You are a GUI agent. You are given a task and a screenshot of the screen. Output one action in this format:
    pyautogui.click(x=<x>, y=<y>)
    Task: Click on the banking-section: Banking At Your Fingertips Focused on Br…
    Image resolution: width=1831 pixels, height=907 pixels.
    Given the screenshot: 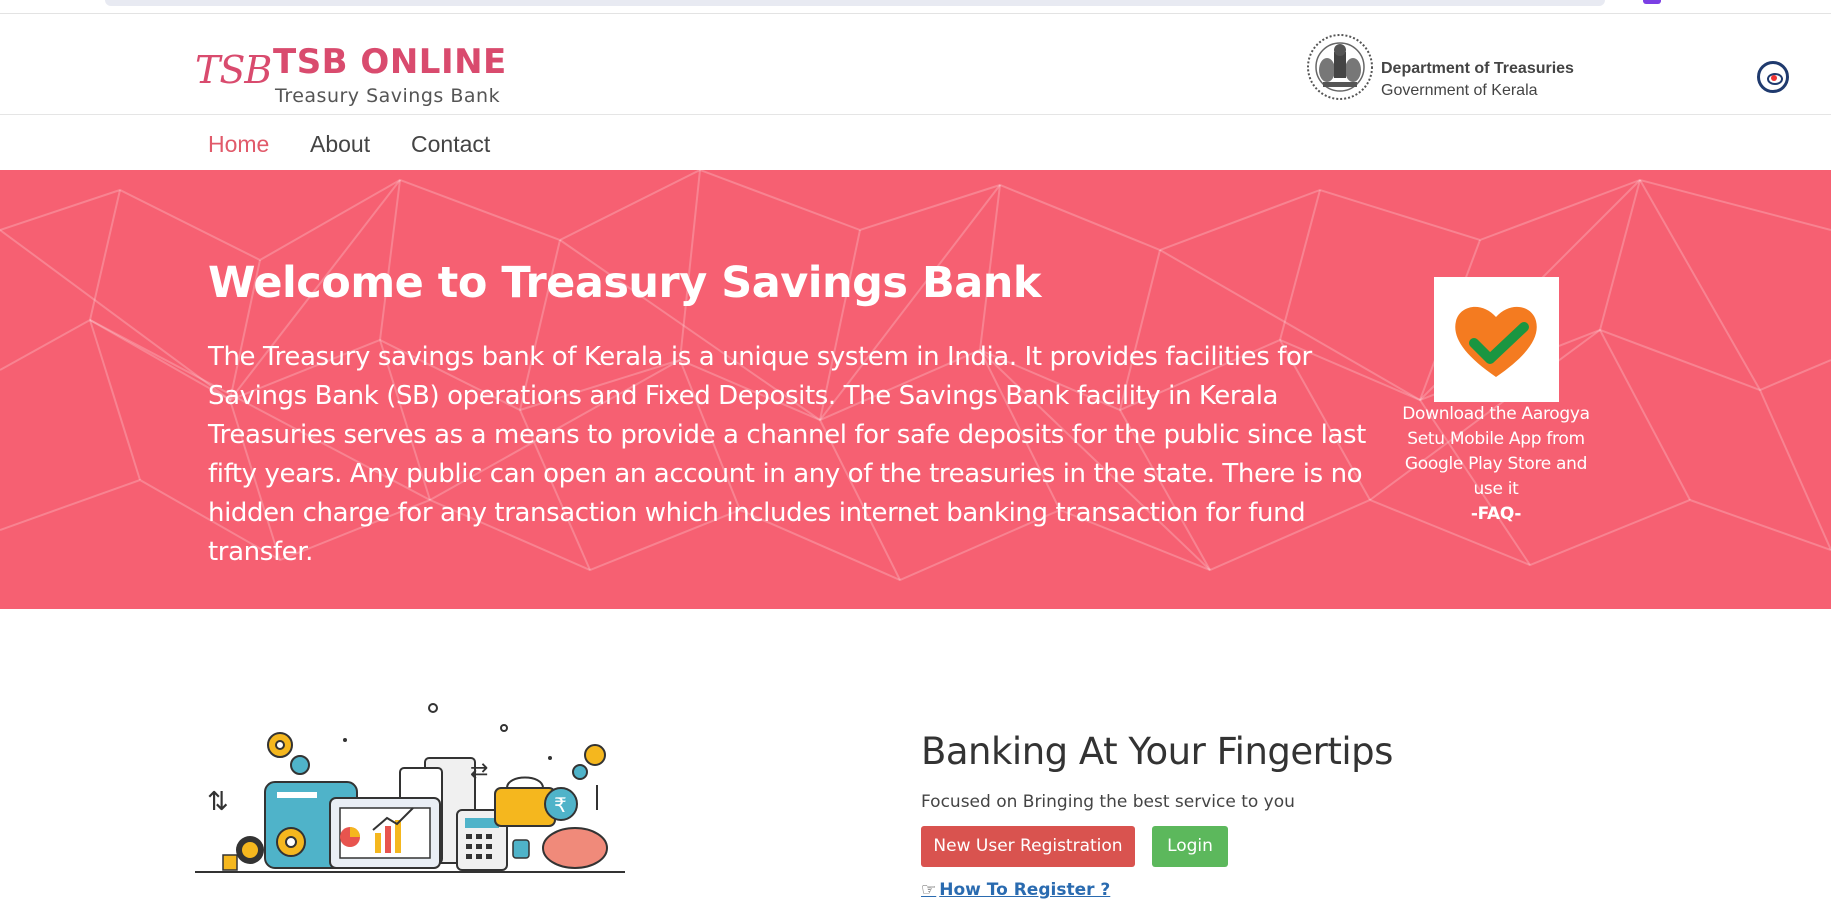 What is the action you would take?
    pyautogui.click(x=1271, y=815)
    